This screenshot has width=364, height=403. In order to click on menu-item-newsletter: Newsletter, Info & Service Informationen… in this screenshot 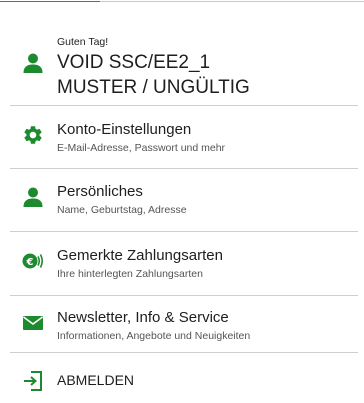, I will do `click(182, 328)`.